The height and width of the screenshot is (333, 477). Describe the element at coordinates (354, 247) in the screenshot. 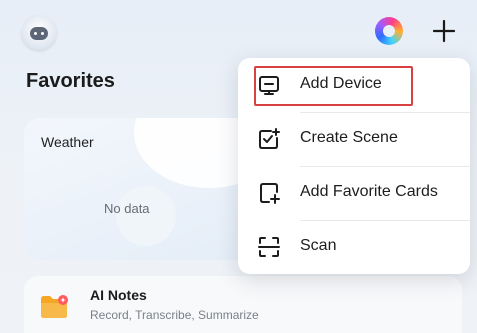

I see `menu-item-scan: Scan` at that location.